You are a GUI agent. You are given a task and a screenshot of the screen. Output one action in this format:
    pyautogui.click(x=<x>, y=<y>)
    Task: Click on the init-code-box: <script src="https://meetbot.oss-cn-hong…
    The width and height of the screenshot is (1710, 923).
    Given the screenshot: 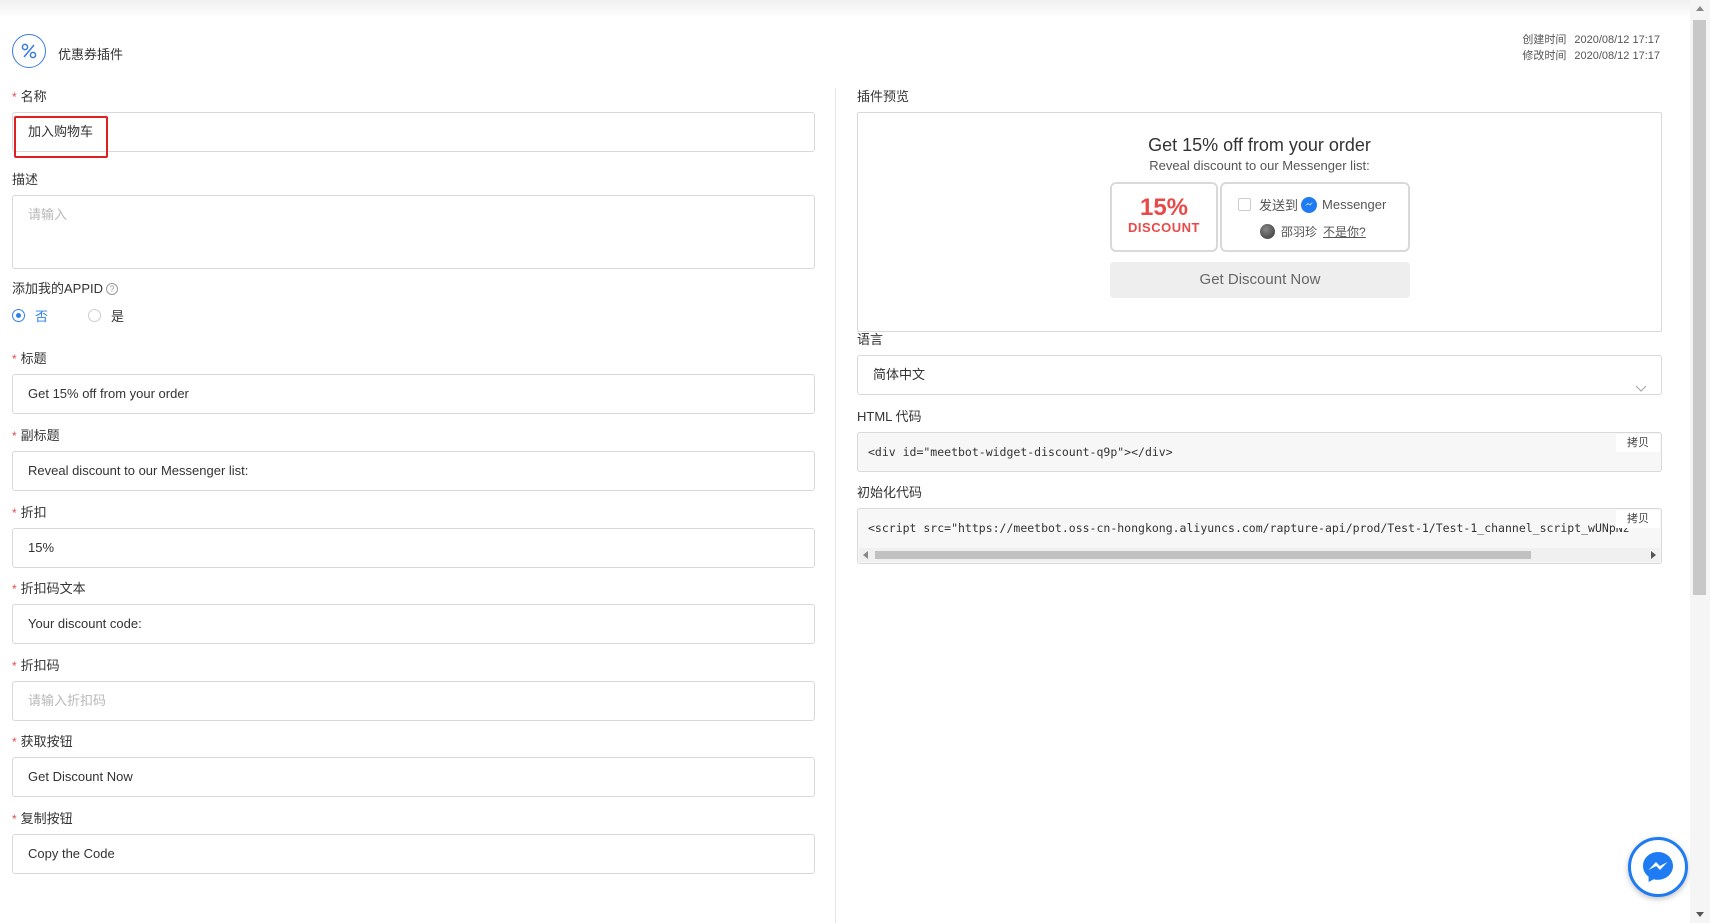 What is the action you would take?
    pyautogui.click(x=1259, y=536)
    